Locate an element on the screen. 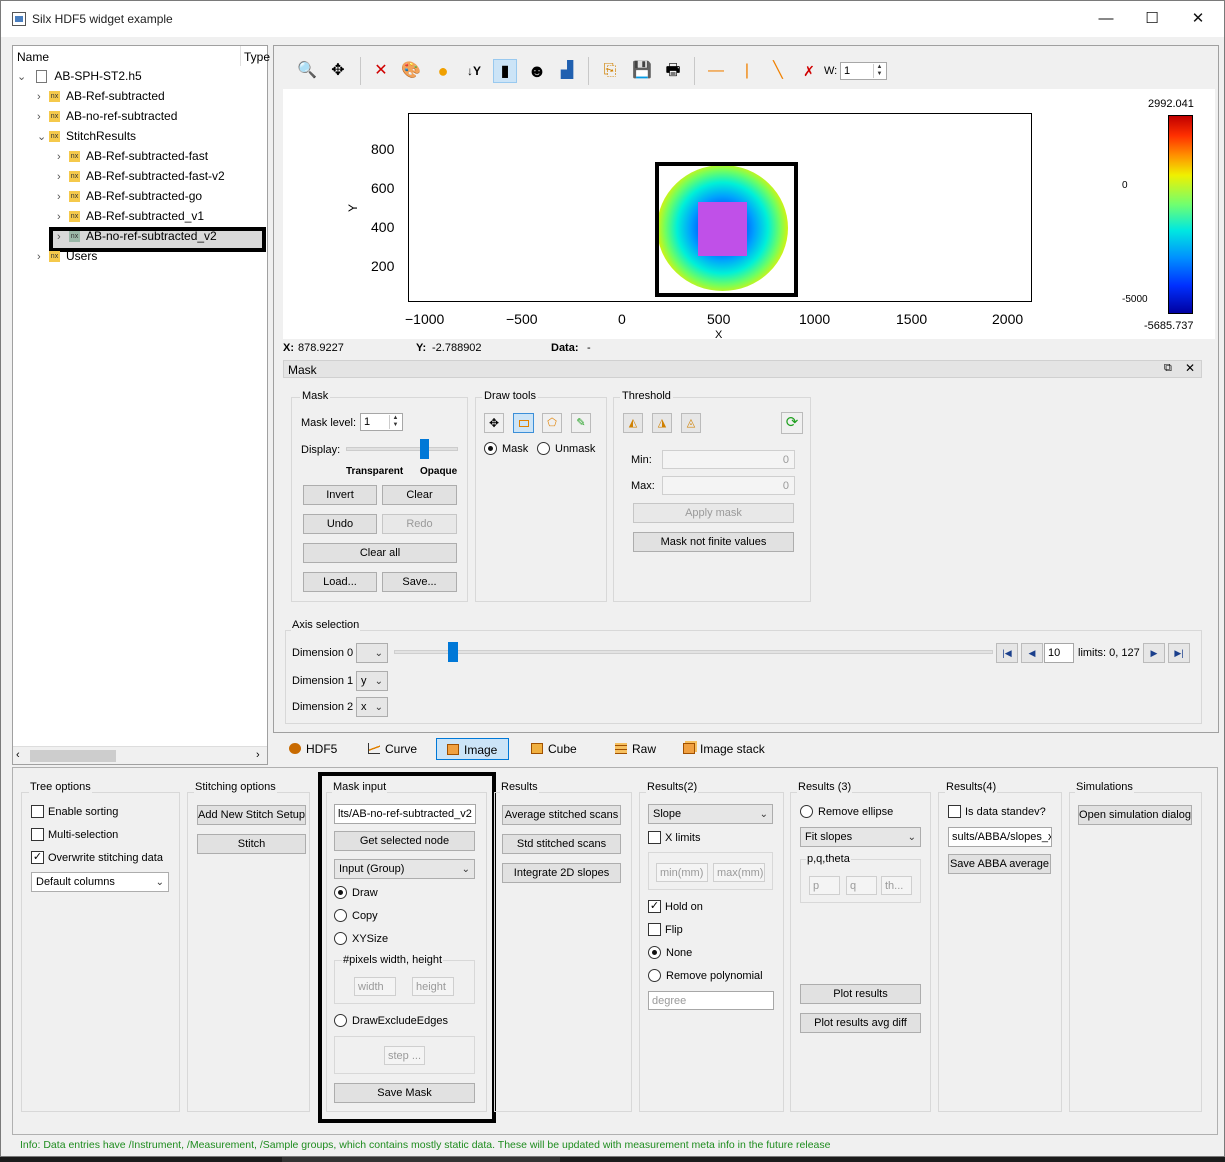  max-input: 0 is located at coordinates (728, 485).